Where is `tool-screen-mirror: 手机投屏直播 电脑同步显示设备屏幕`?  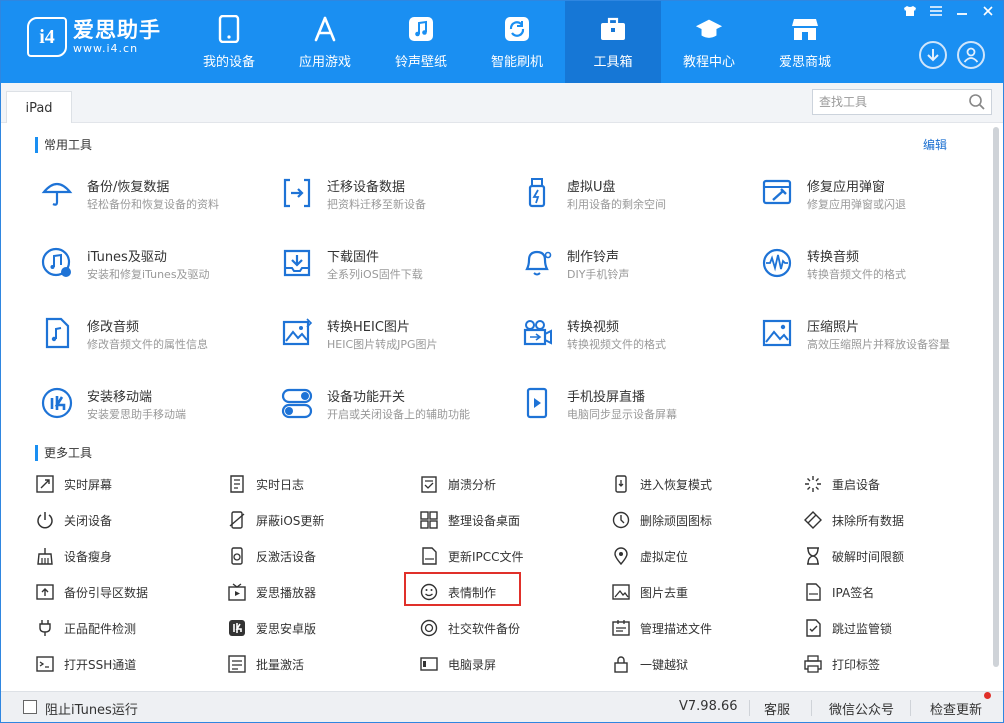 tool-screen-mirror: 手机投屏直播 电脑同步显示设备屏幕 is located at coordinates (636, 408).